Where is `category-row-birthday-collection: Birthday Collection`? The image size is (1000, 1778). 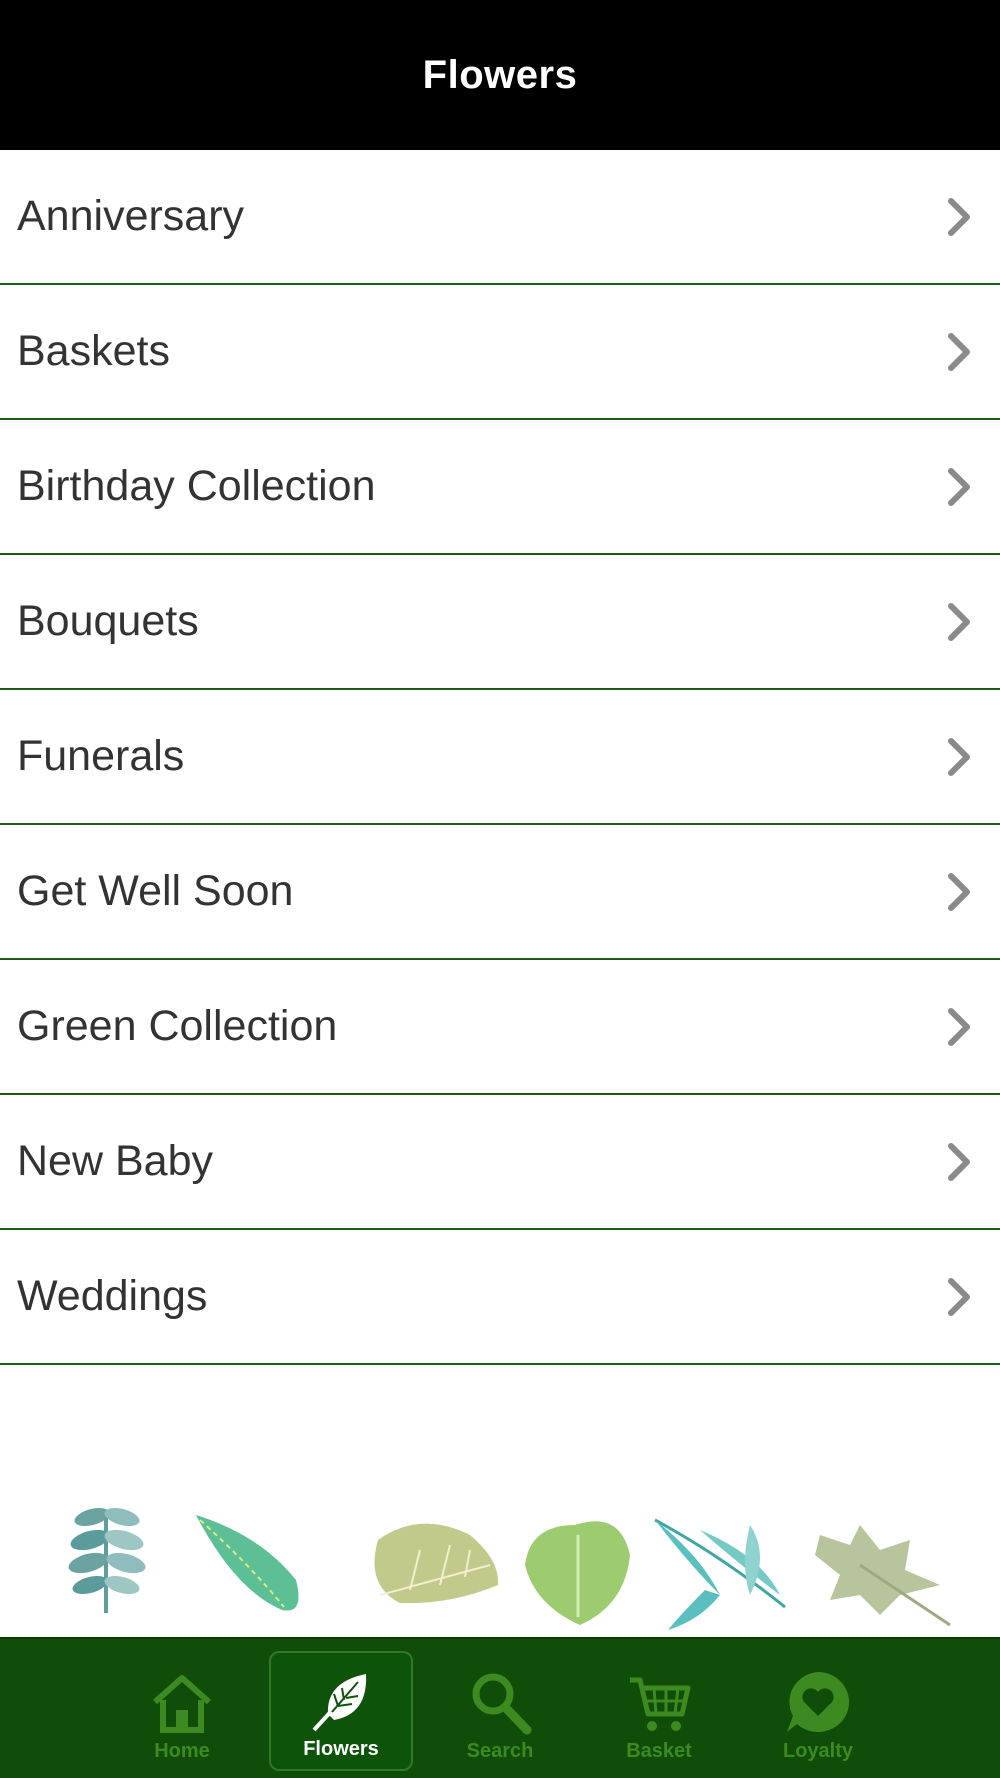 category-row-birthday-collection: Birthday Collection is located at coordinates (500, 487).